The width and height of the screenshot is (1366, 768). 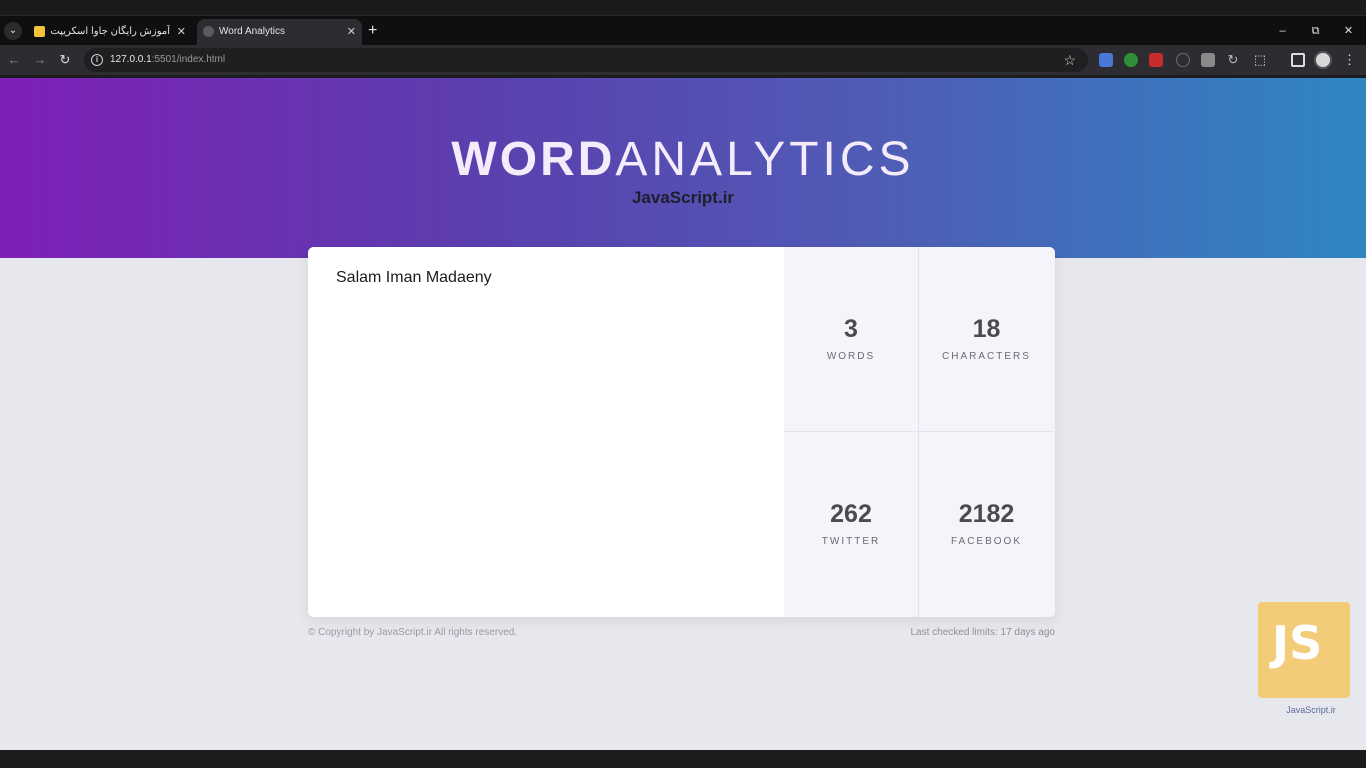 I want to click on last-checked-text: Last checked limits: 17 days ago, so click(x=982, y=632).